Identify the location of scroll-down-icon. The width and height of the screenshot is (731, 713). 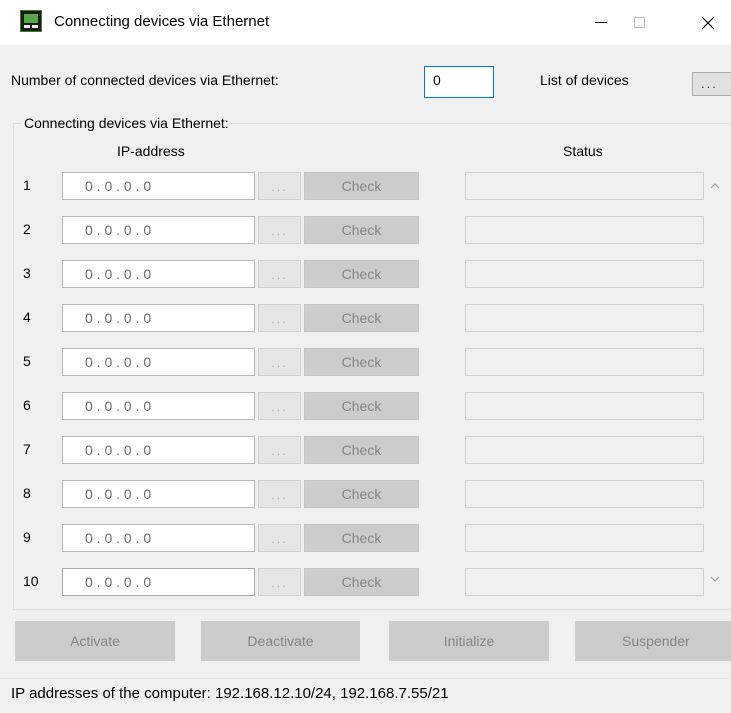
(715, 579).